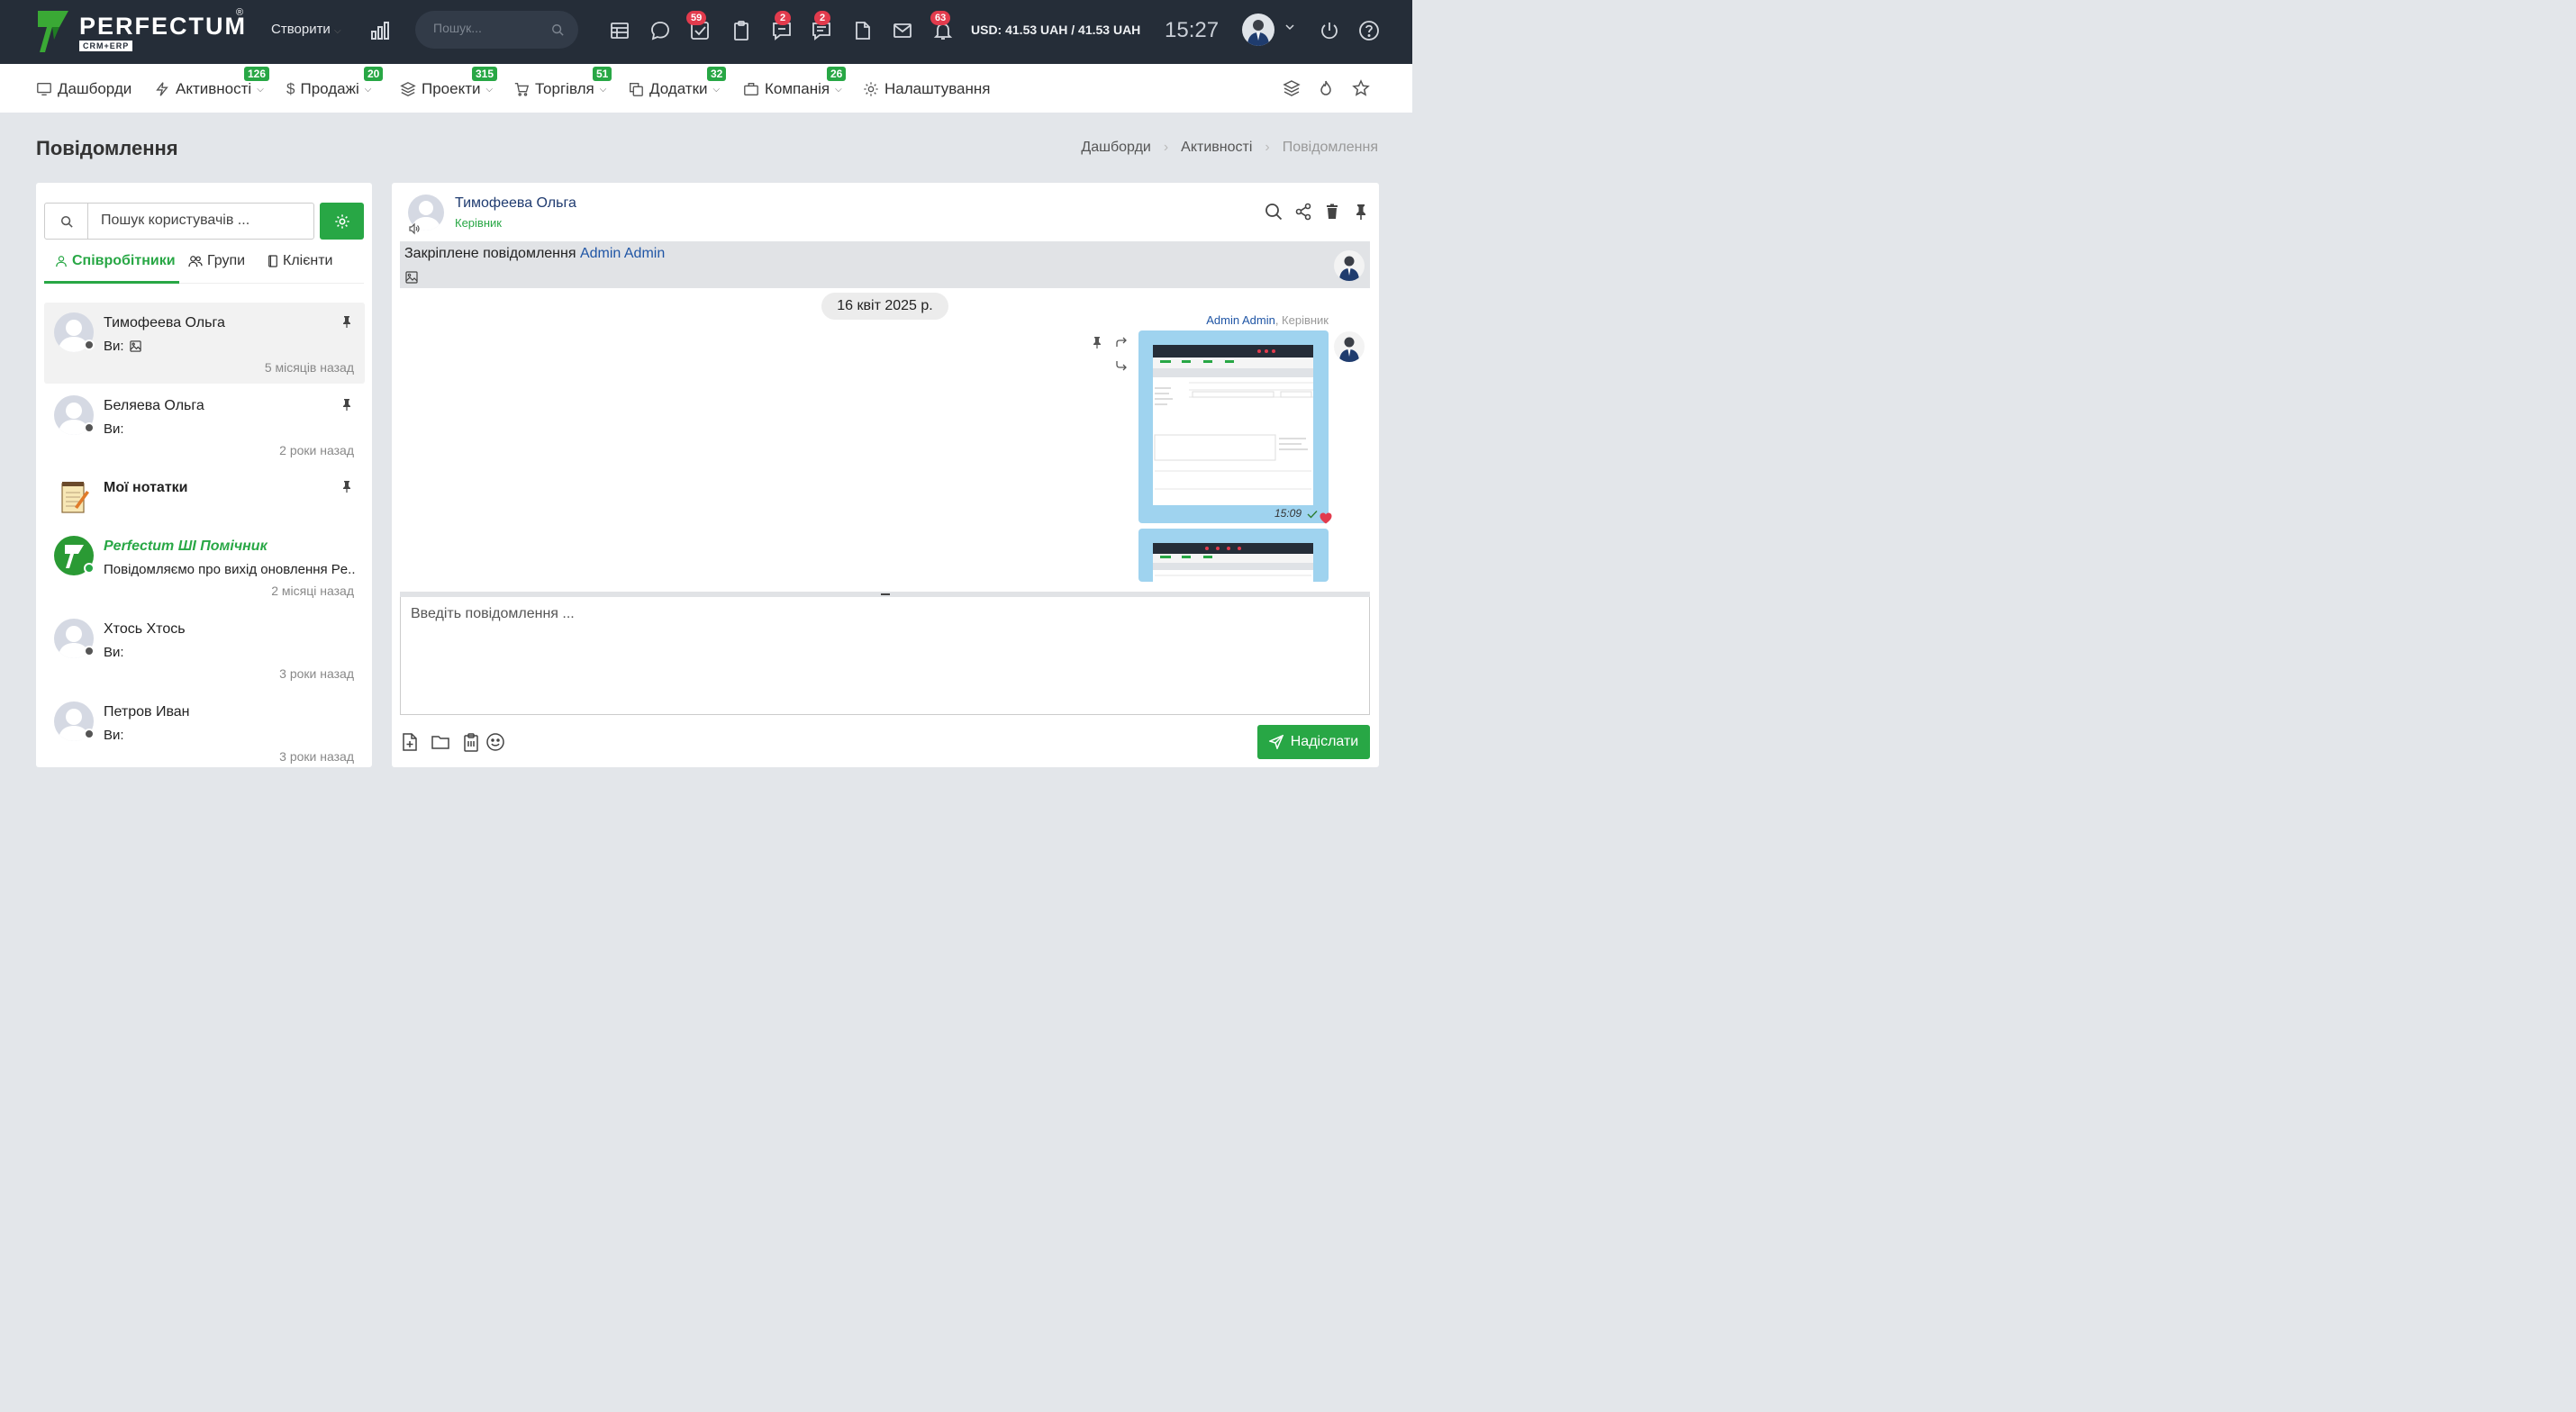 Image resolution: width=2576 pixels, height=1412 pixels. What do you see at coordinates (144, 31) in the screenshot?
I see `logo: PERFECTUM ® CRM+ERP` at bounding box center [144, 31].